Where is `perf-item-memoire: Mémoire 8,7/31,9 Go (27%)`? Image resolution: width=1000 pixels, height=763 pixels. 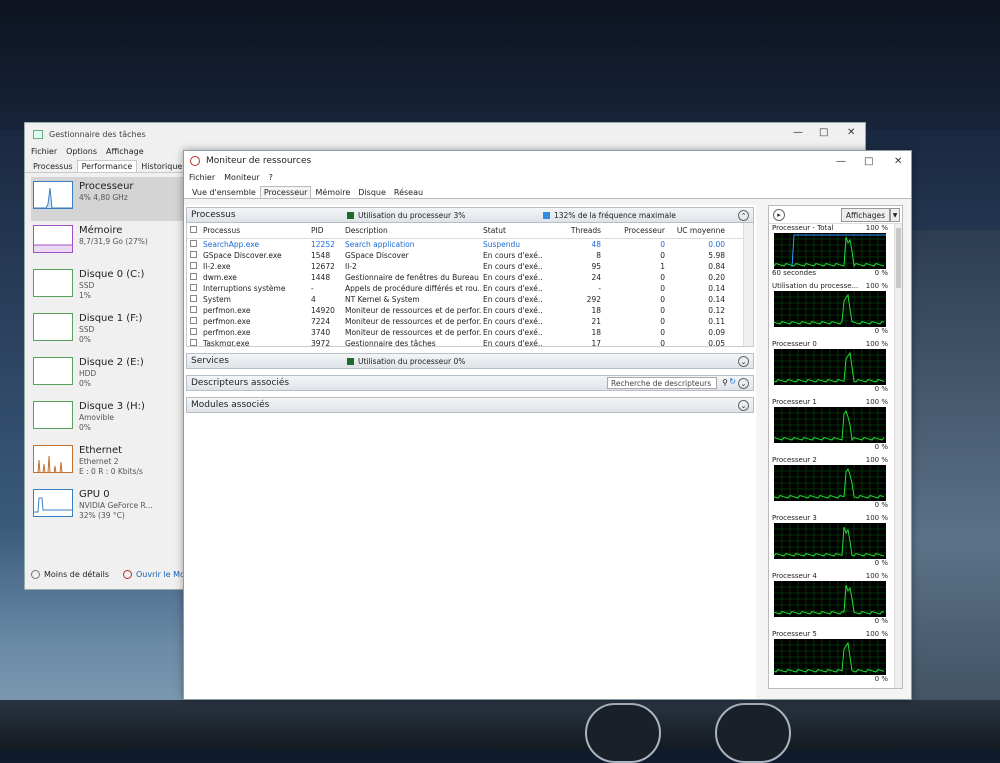
perf-item-memoire: Mémoire 8,7/31,9 Go (27%) is located at coordinates (109, 243).